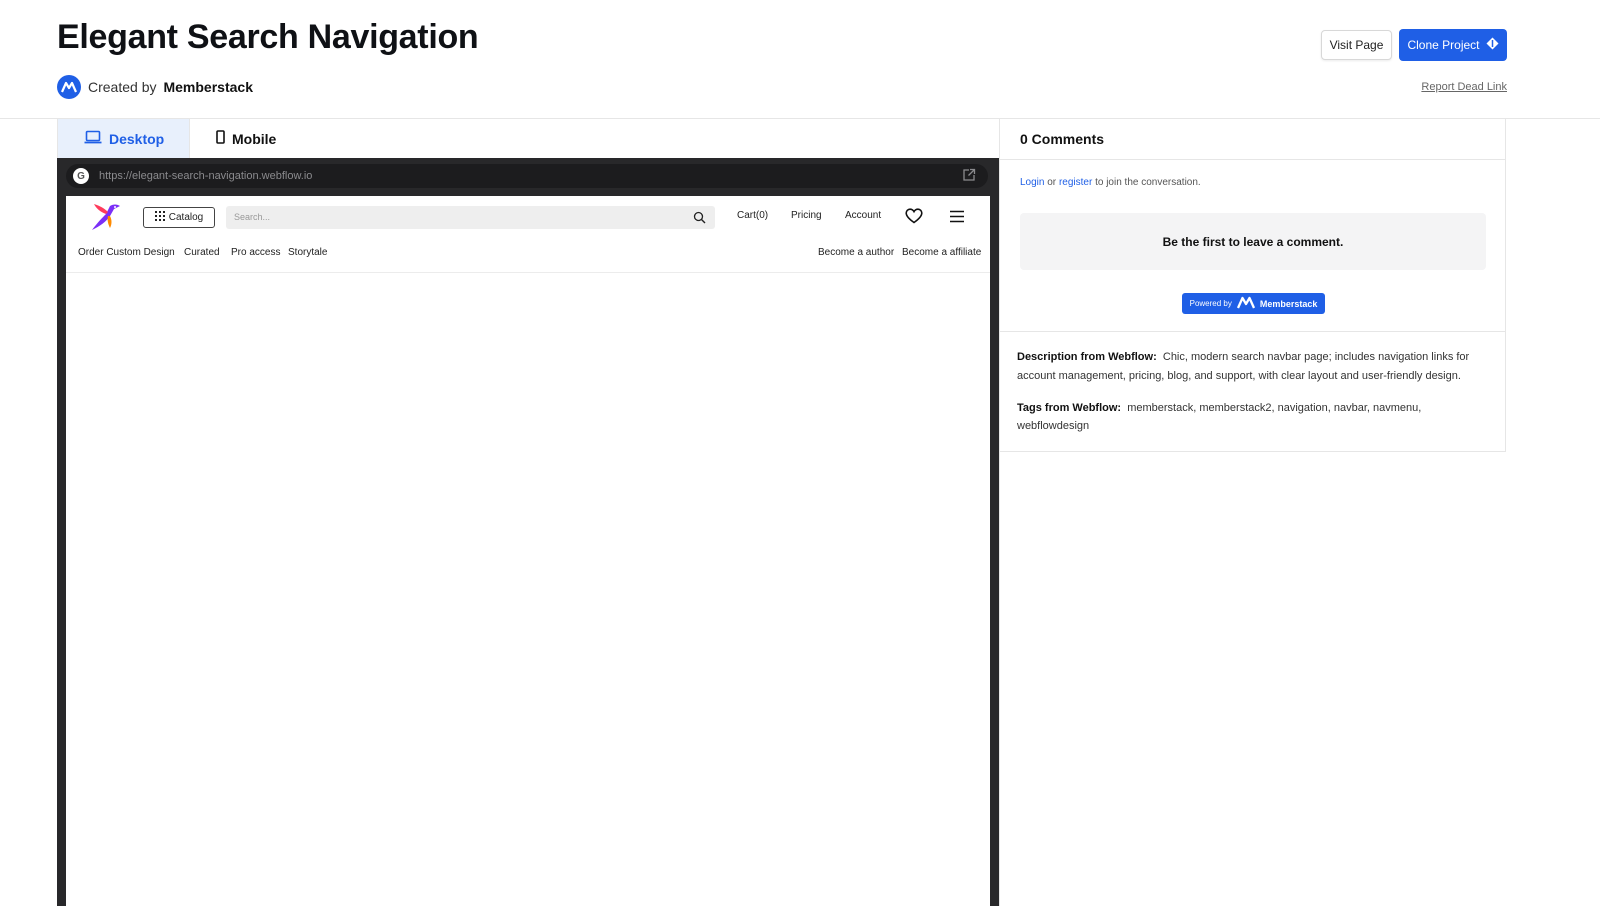 This screenshot has width=1600, height=906. What do you see at coordinates (1062, 139) in the screenshot?
I see `comments-heading: 0 Comments` at bounding box center [1062, 139].